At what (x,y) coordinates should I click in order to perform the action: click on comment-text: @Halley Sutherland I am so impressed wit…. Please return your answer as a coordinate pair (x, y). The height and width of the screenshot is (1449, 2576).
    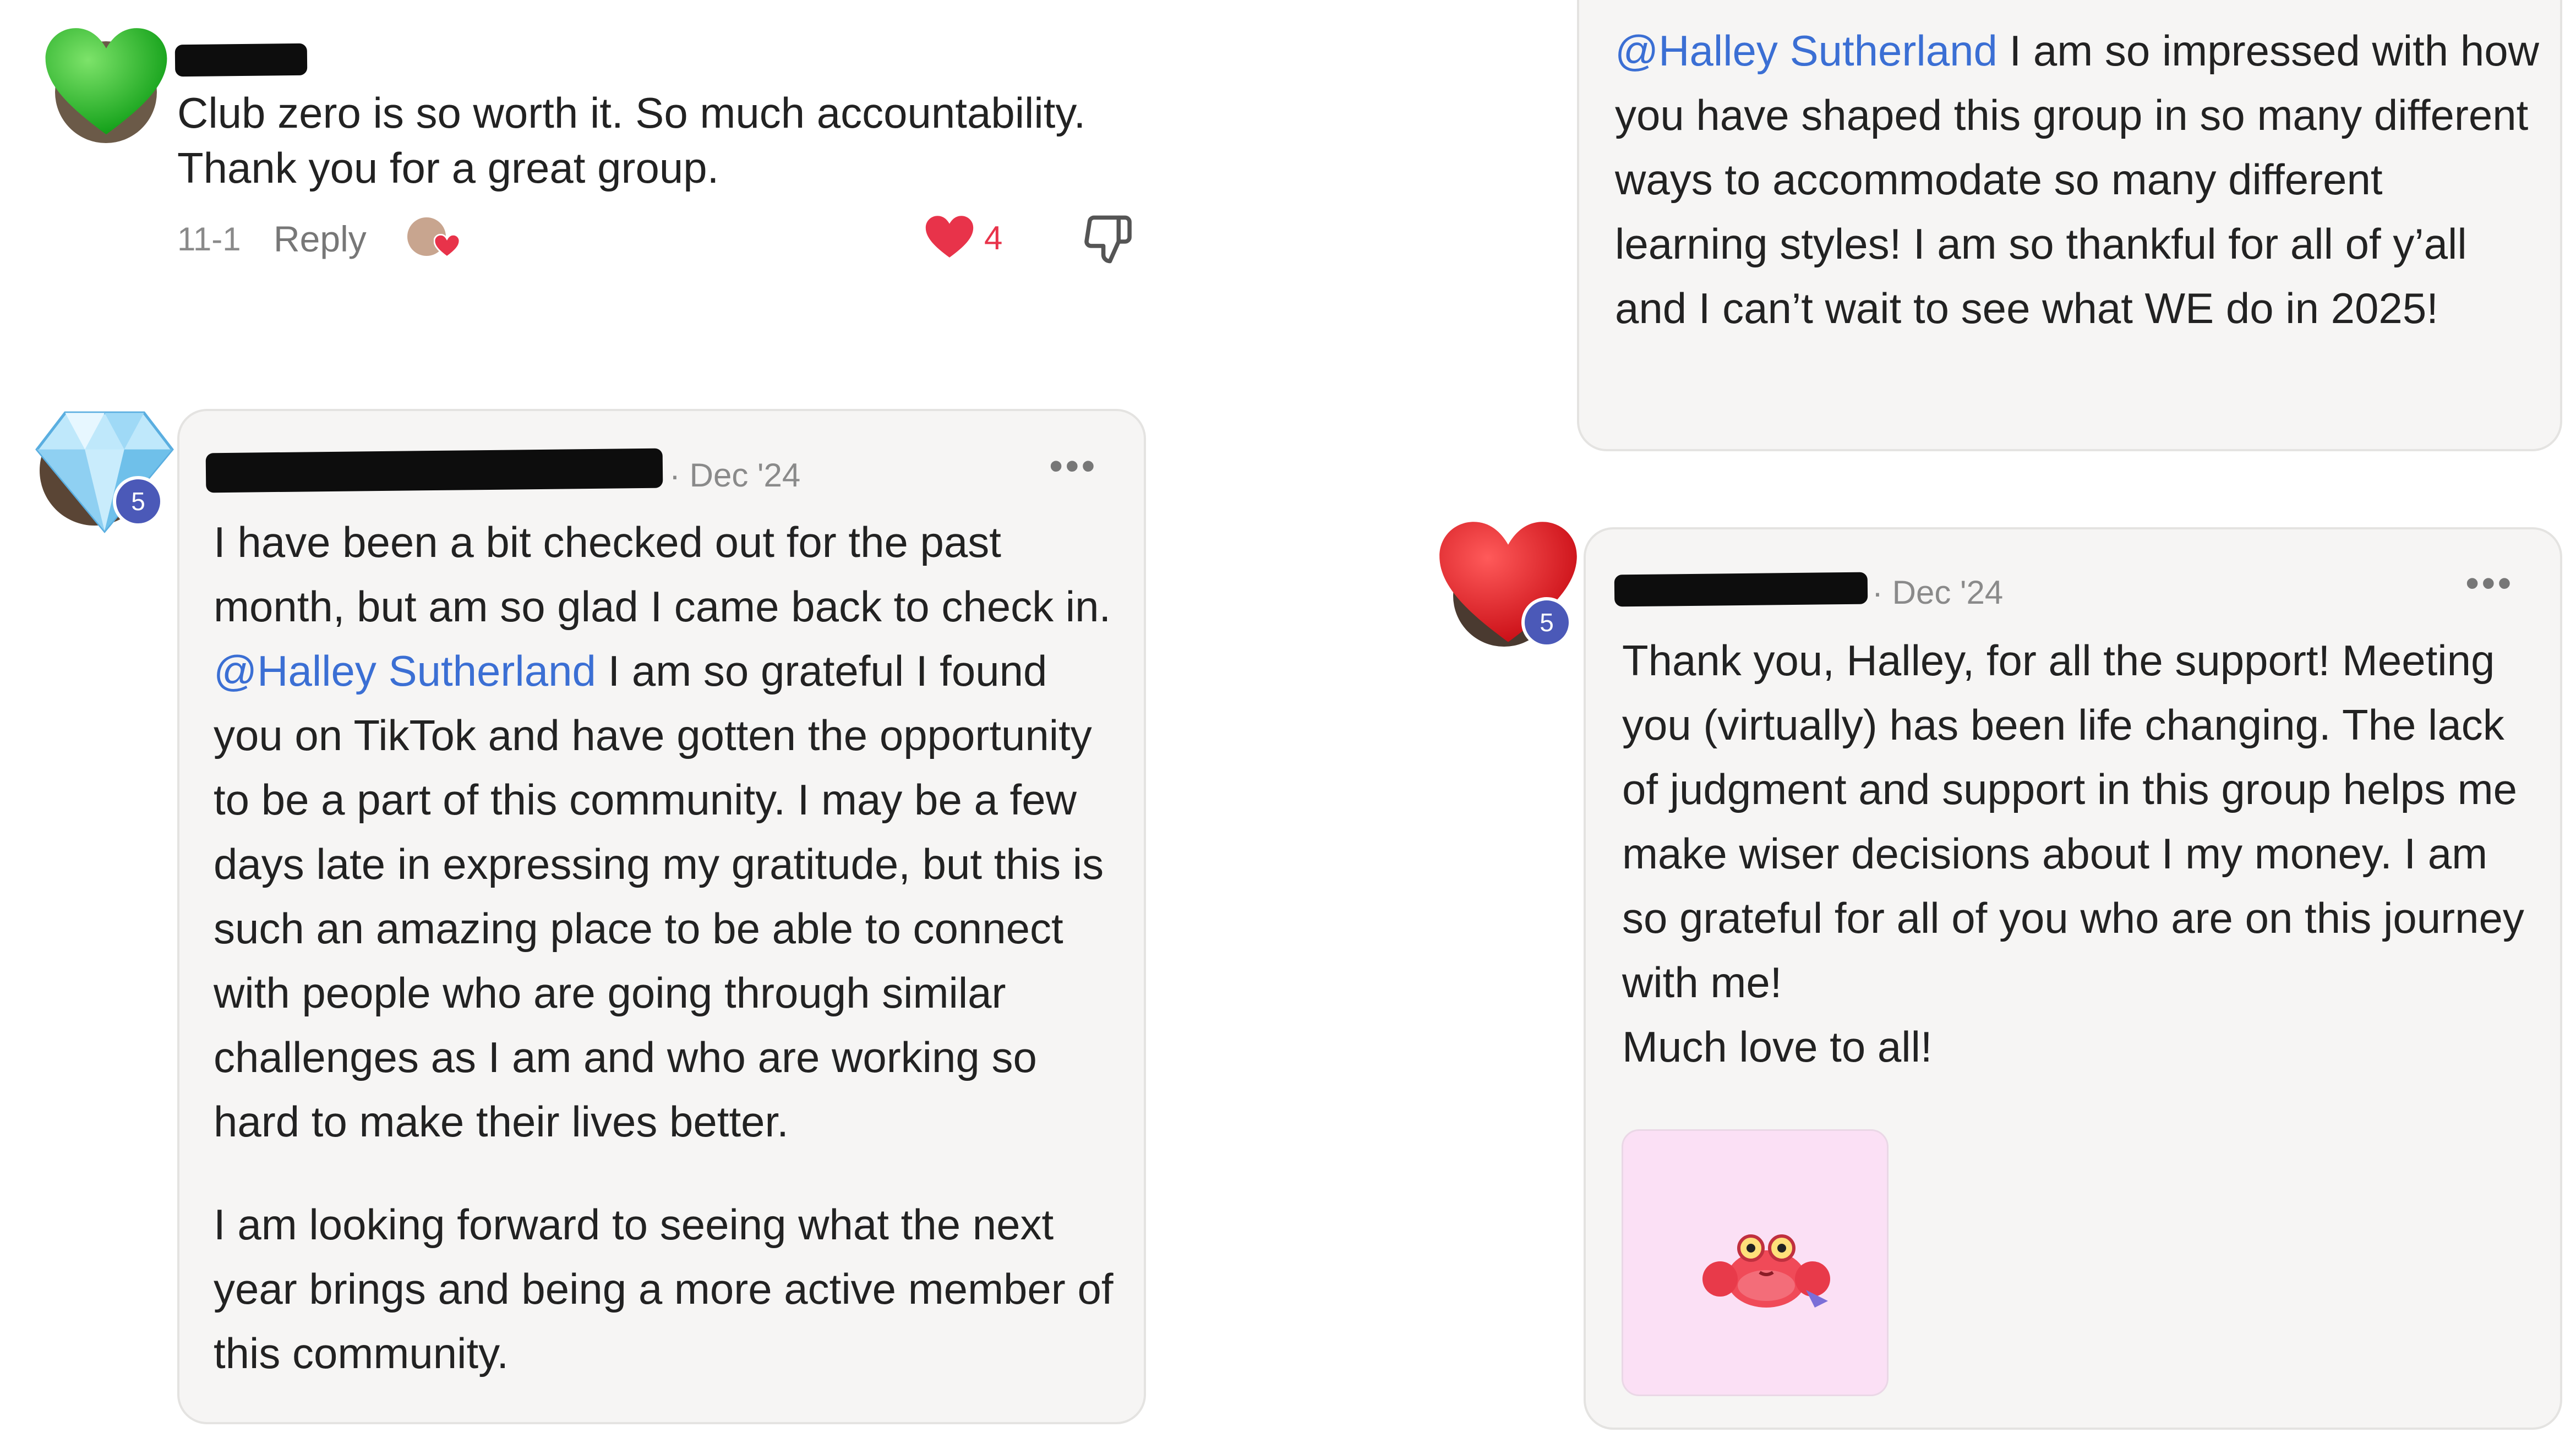
    Looking at the image, I should click on (2077, 180).